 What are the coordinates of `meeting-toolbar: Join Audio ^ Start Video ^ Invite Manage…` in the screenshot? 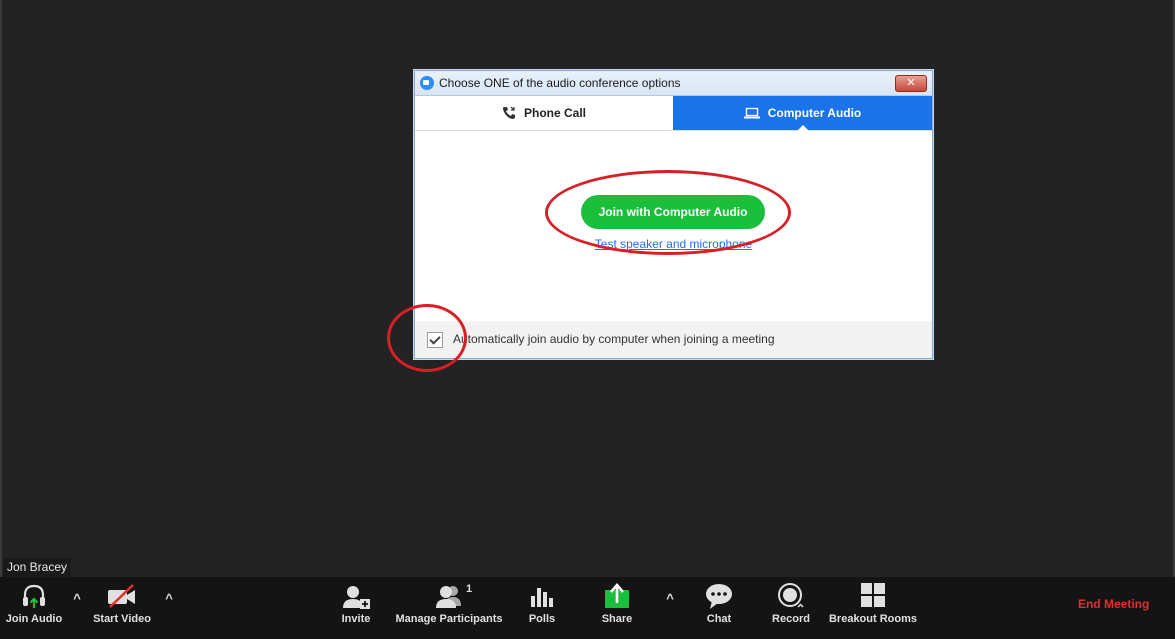 It's located at (587, 608).